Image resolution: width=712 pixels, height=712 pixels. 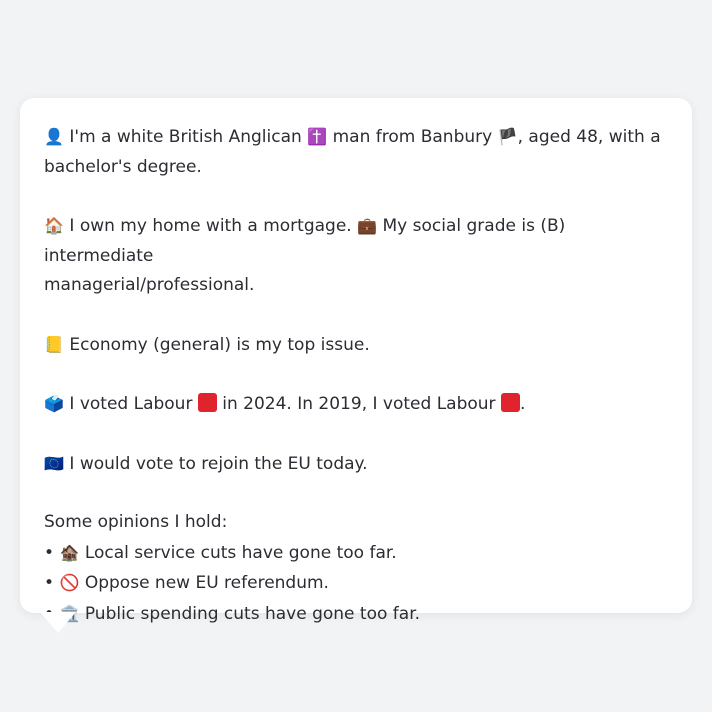 I want to click on opinion-text: Local service cuts have gone too far., so click(x=240, y=552).